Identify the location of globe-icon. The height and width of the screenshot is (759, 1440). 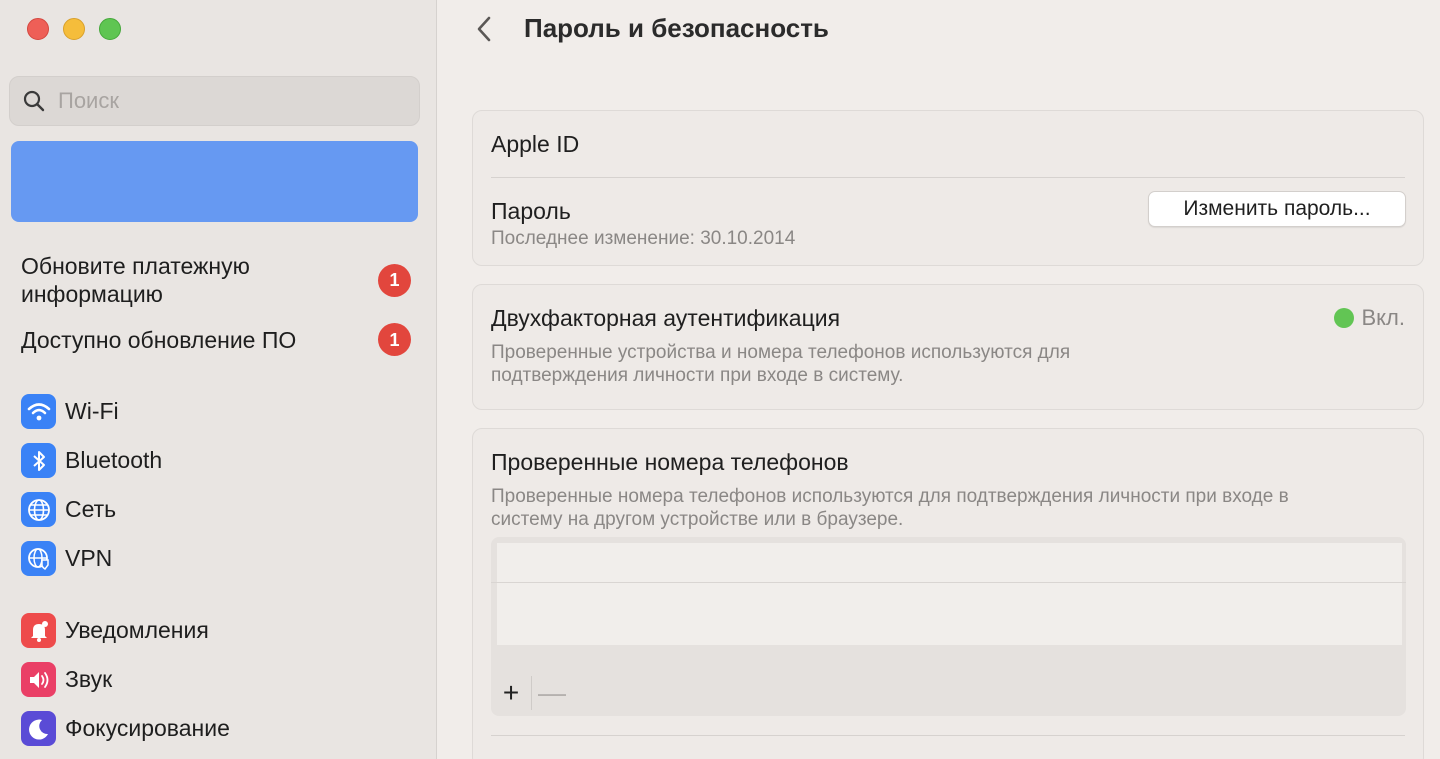
(38, 509).